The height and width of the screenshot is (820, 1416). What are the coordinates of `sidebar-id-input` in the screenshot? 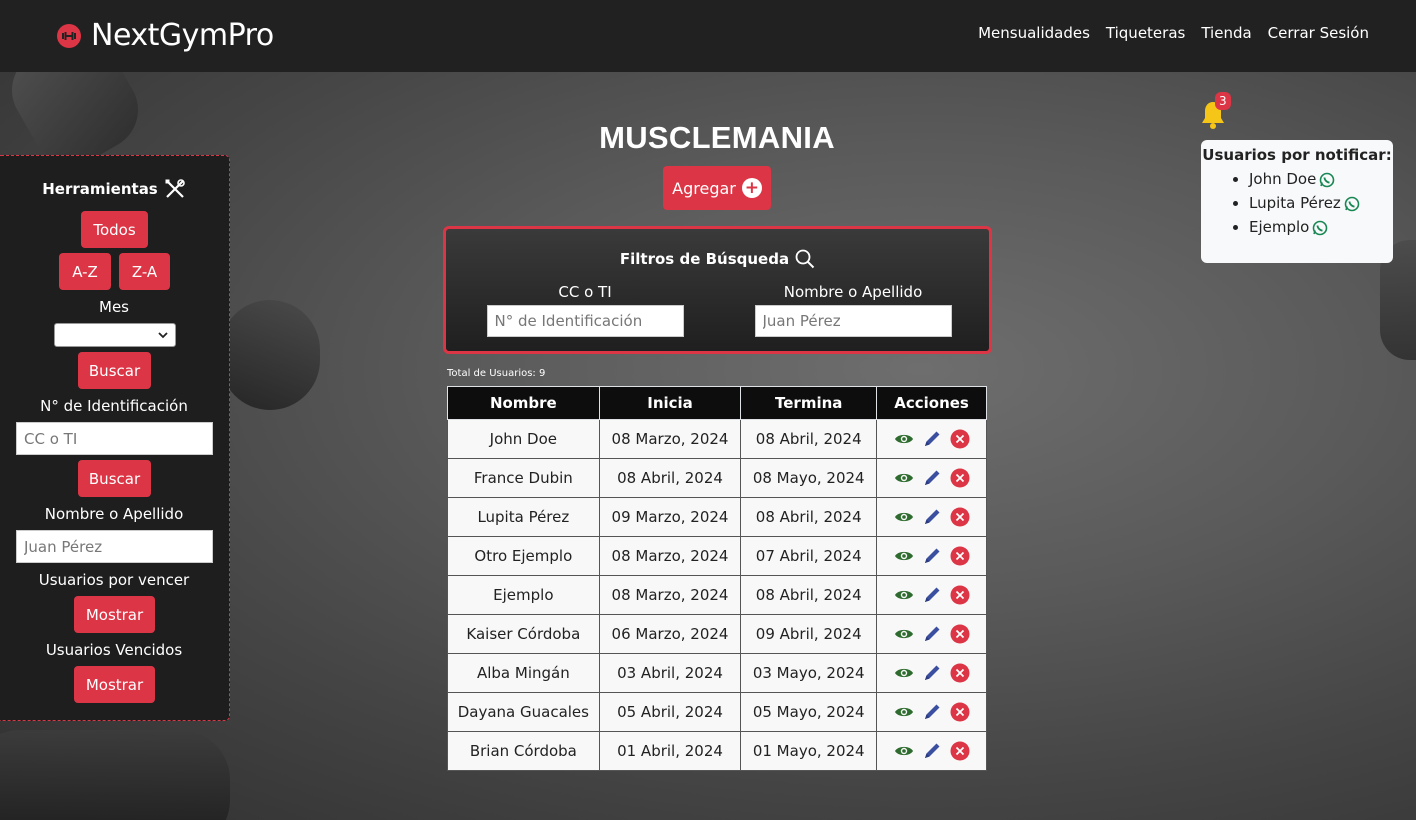 It's located at (114, 438).